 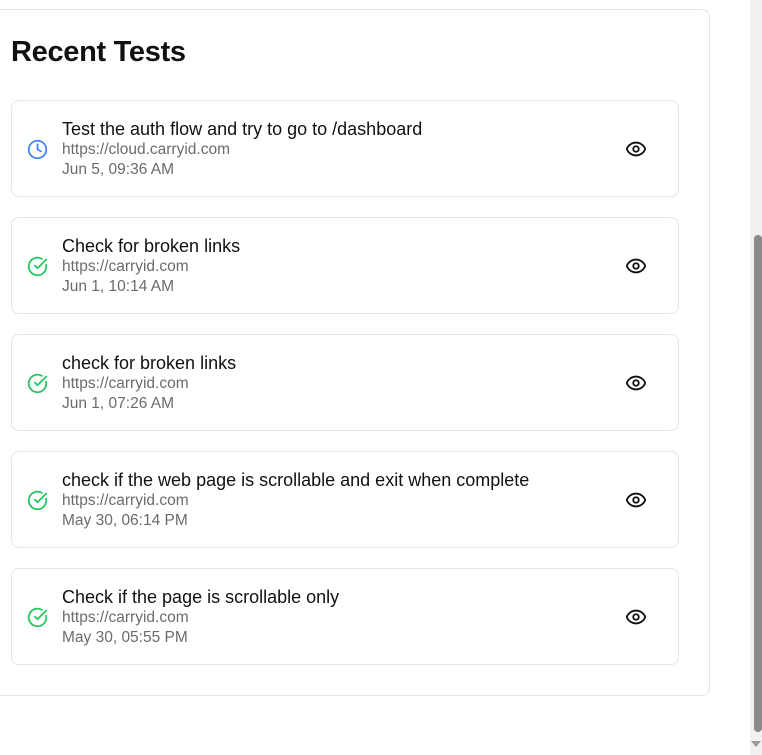 What do you see at coordinates (98, 52) in the screenshot?
I see `page-title: Recent Tests` at bounding box center [98, 52].